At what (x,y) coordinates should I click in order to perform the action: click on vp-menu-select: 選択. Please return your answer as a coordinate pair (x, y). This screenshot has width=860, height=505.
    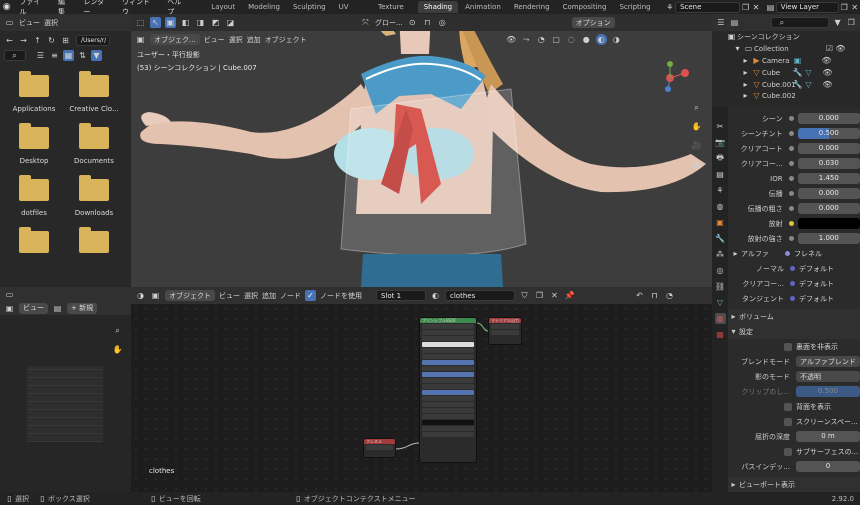
    Looking at the image, I should click on (236, 40).